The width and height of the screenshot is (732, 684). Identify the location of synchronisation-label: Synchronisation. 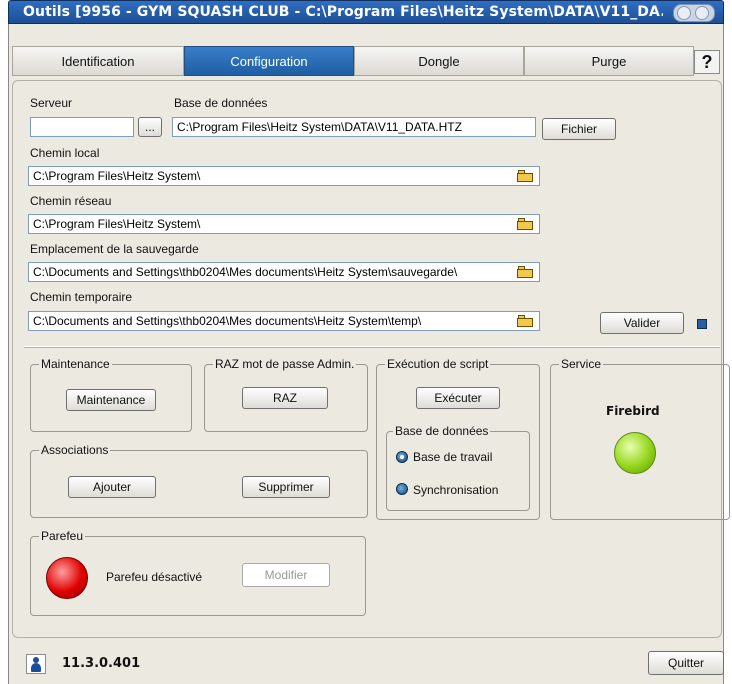
(455, 490).